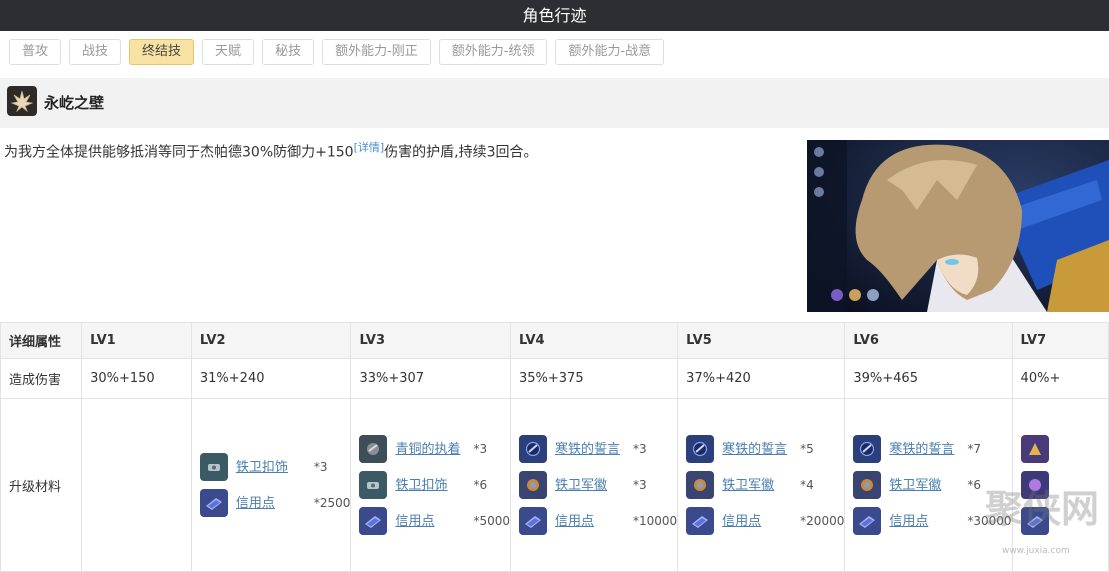 This screenshot has height=572, width=1109. I want to click on tab-technique: 秘技, so click(288, 52).